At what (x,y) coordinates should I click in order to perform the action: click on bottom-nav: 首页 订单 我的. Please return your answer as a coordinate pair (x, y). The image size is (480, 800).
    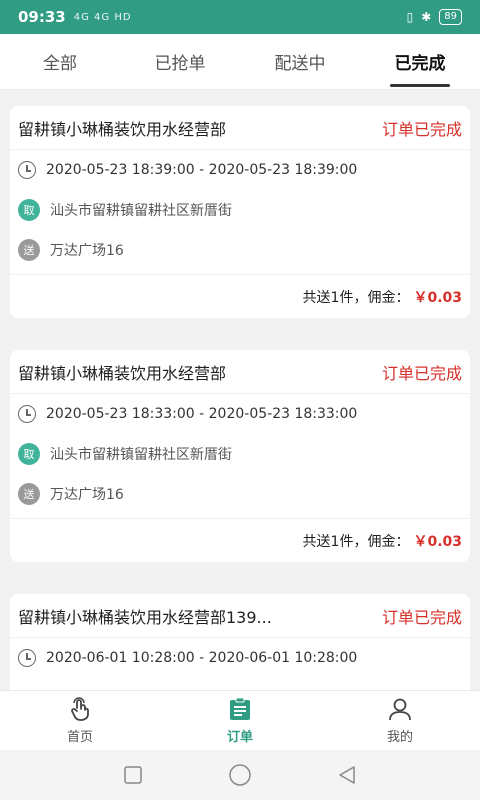
    Looking at the image, I should click on (240, 720).